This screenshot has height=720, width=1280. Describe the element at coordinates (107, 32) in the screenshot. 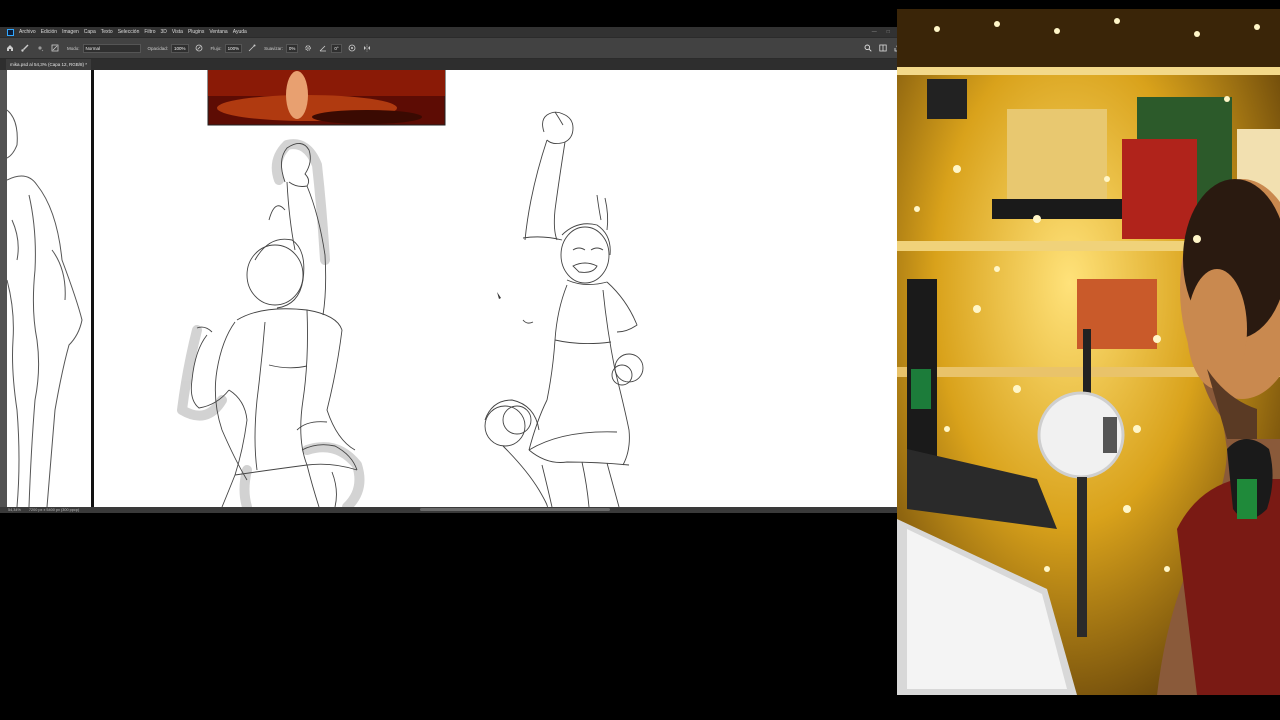

I see `menu-texto: Texto` at that location.